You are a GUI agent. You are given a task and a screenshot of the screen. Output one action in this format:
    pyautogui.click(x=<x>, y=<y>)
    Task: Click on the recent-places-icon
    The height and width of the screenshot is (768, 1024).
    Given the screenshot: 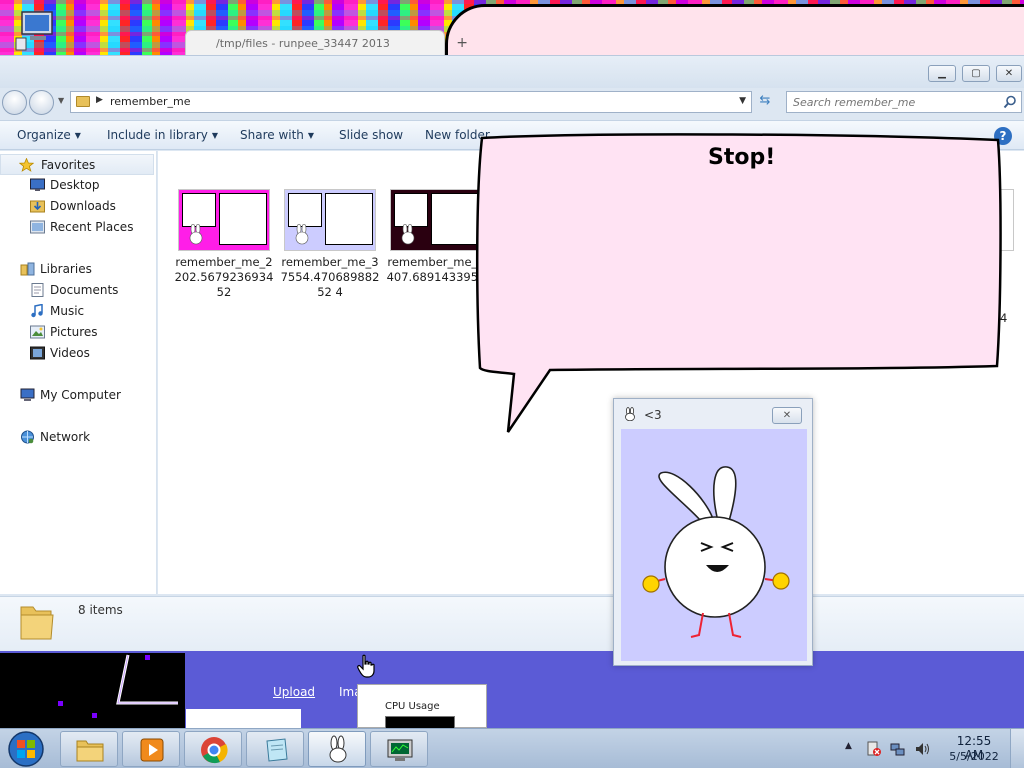 What is the action you would take?
    pyautogui.click(x=37, y=227)
    